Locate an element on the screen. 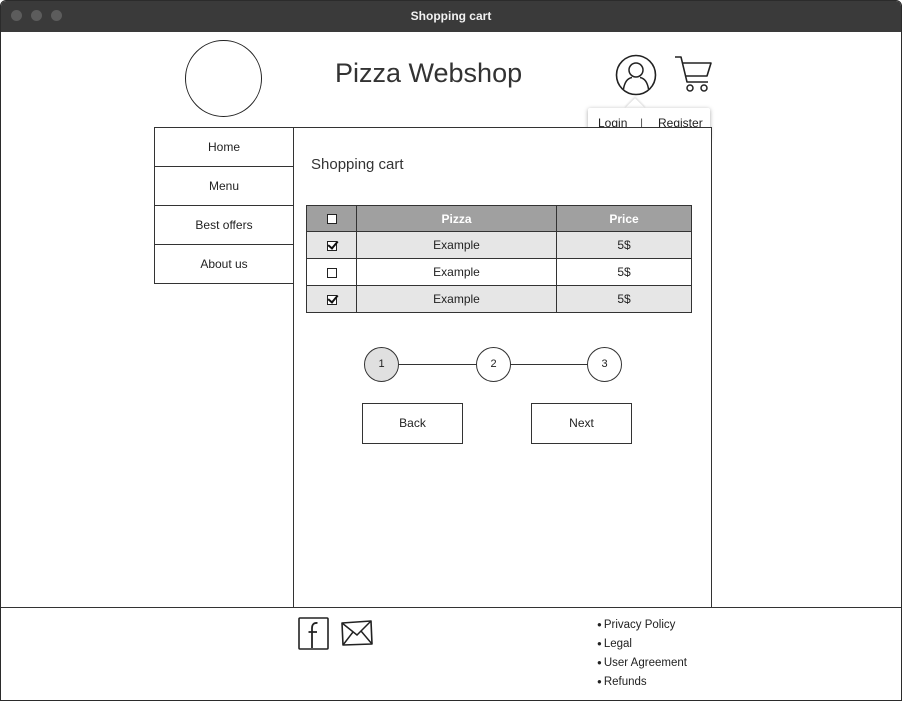 This screenshot has height=701, width=902. sidebar-nav: Home Menu Best offers About us is located at coordinates (224, 205).